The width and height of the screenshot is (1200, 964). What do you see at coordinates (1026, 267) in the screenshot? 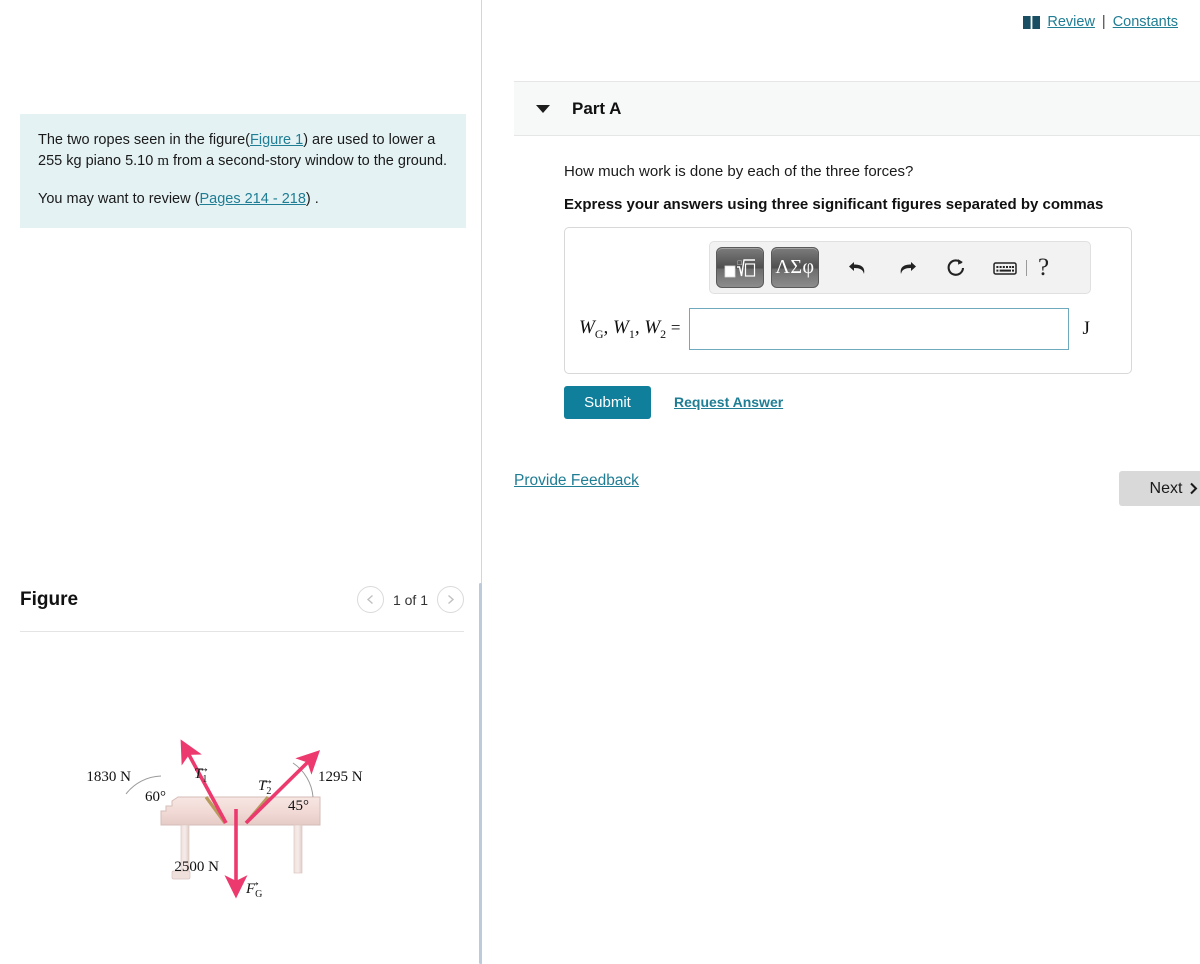
I see `toolbar-divider` at bounding box center [1026, 267].